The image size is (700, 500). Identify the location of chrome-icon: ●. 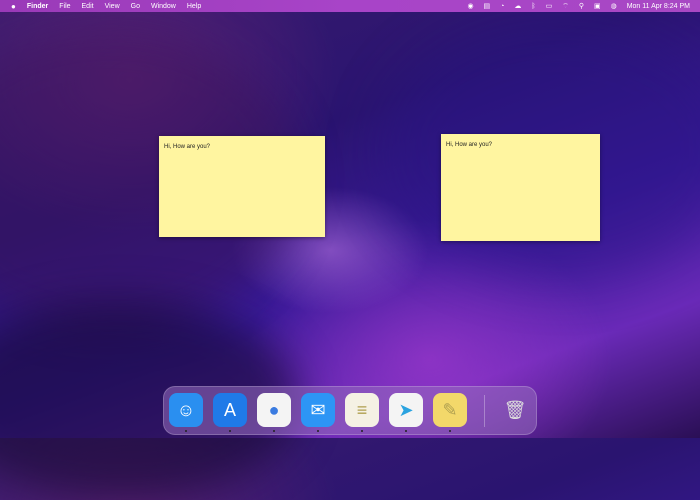
(274, 409).